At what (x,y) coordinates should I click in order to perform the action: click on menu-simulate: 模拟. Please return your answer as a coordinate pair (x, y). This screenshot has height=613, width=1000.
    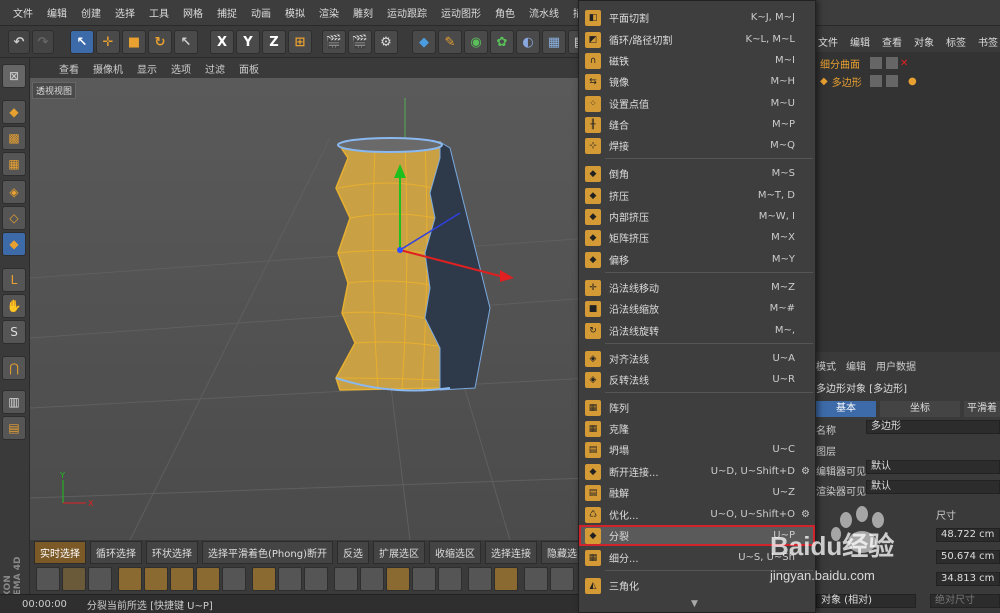
    Looking at the image, I should click on (295, 12).